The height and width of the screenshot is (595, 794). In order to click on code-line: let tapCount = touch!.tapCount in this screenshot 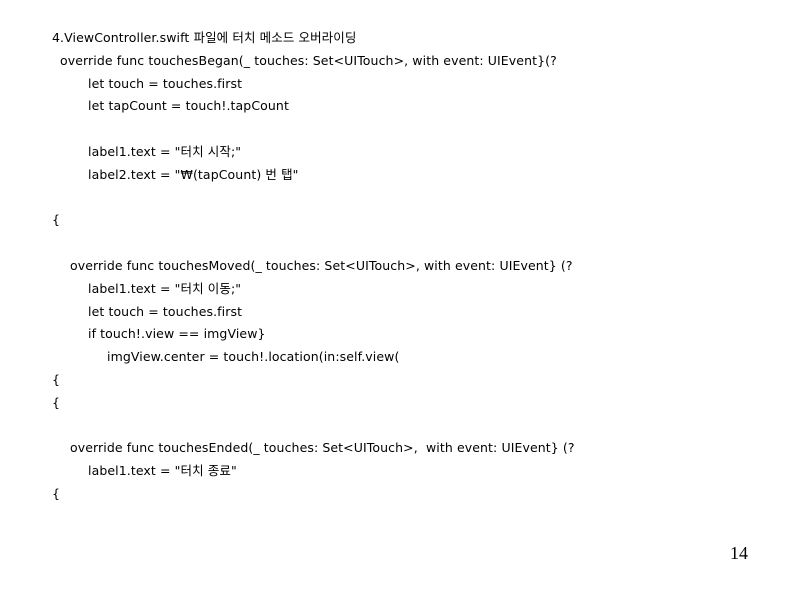, I will do `click(188, 105)`.